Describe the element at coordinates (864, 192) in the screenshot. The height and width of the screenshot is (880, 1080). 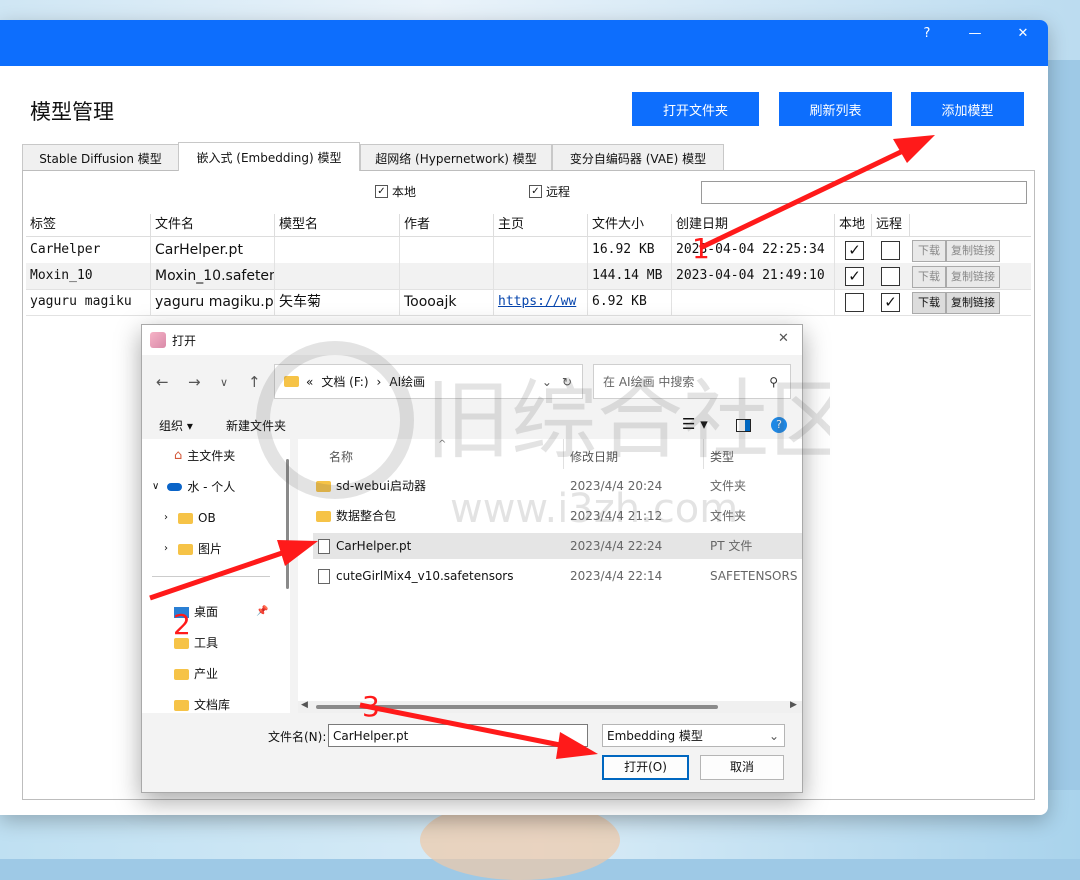
I see `filter-search-input` at that location.